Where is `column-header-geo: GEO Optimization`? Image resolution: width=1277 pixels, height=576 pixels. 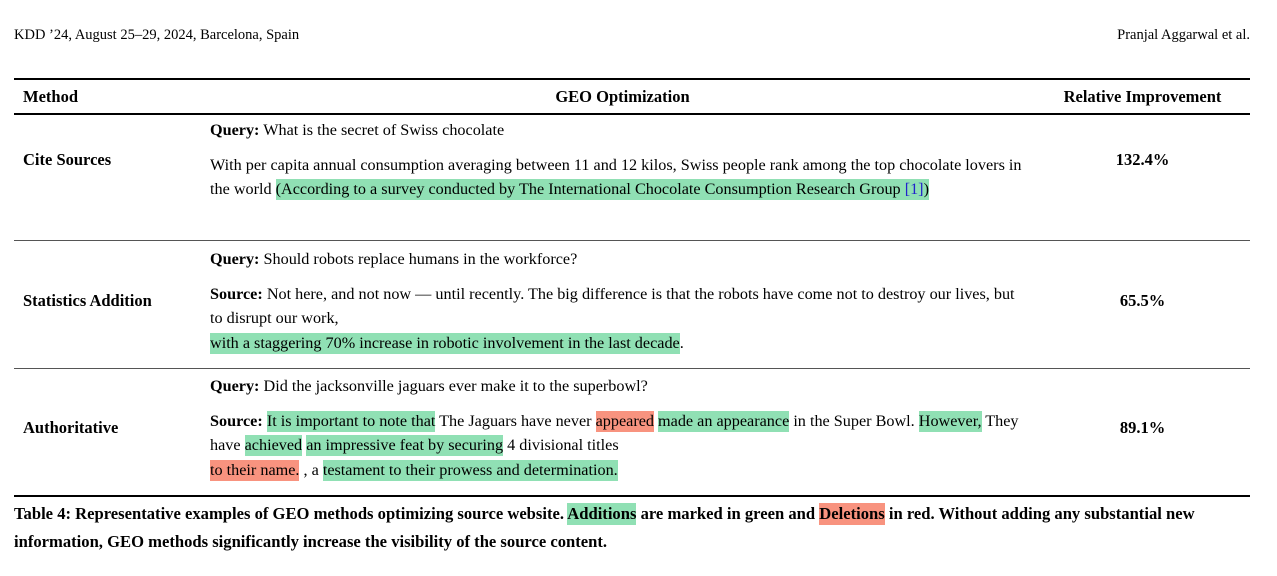 column-header-geo: GEO Optimization is located at coordinates (622, 96).